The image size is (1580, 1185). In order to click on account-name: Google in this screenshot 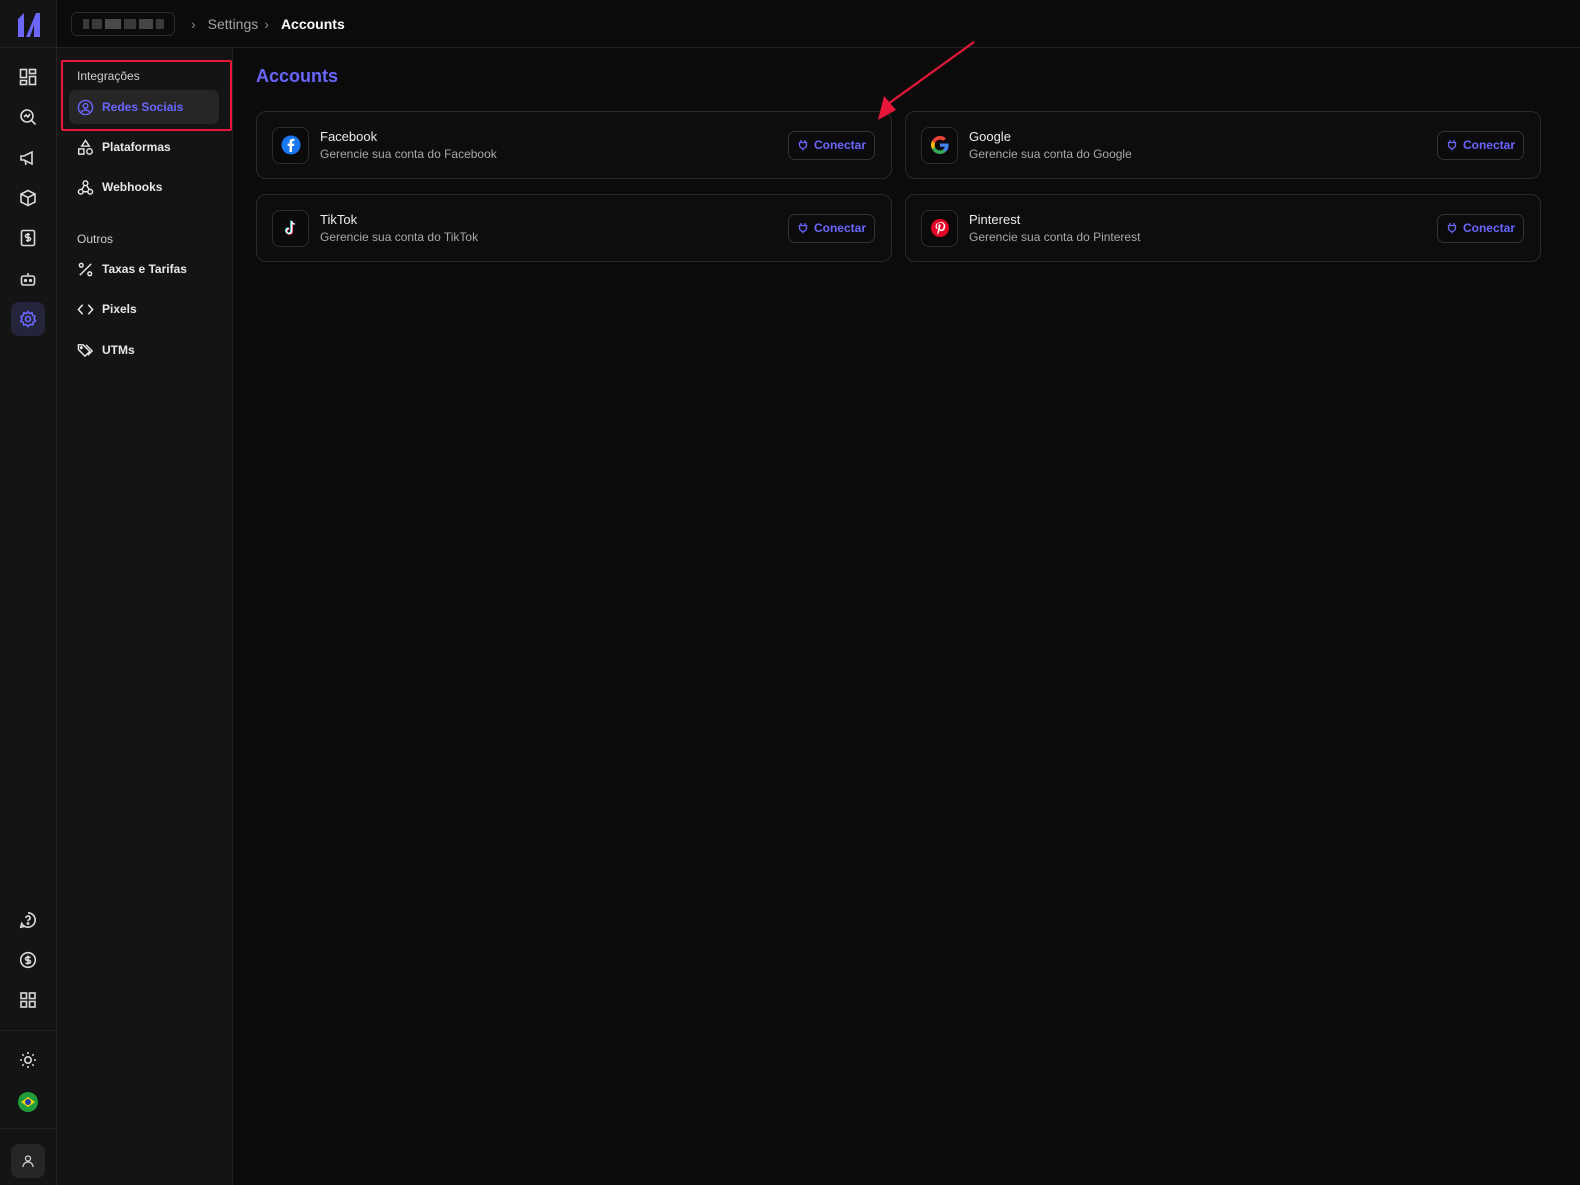, I will do `click(990, 136)`.